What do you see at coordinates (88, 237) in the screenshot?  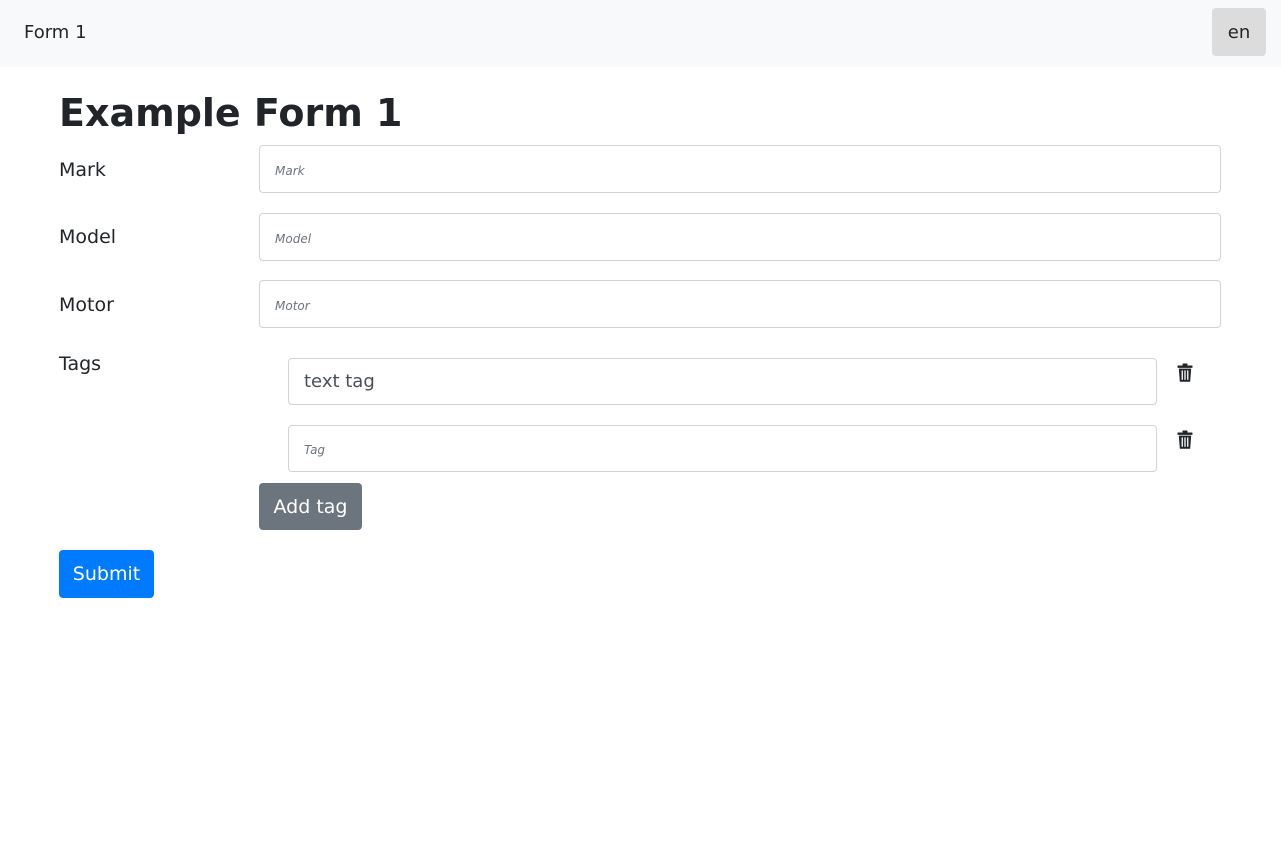 I see `model-label: Model` at bounding box center [88, 237].